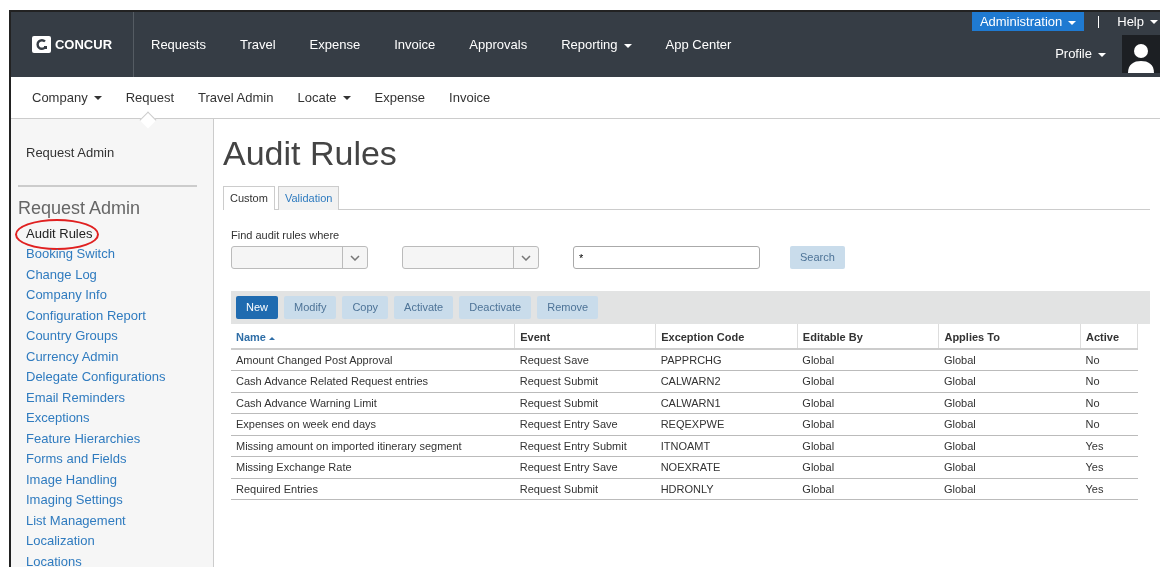 The image size is (1160, 567). Describe the element at coordinates (286, 235) in the screenshot. I see `search-label: Find audit rules where` at that location.